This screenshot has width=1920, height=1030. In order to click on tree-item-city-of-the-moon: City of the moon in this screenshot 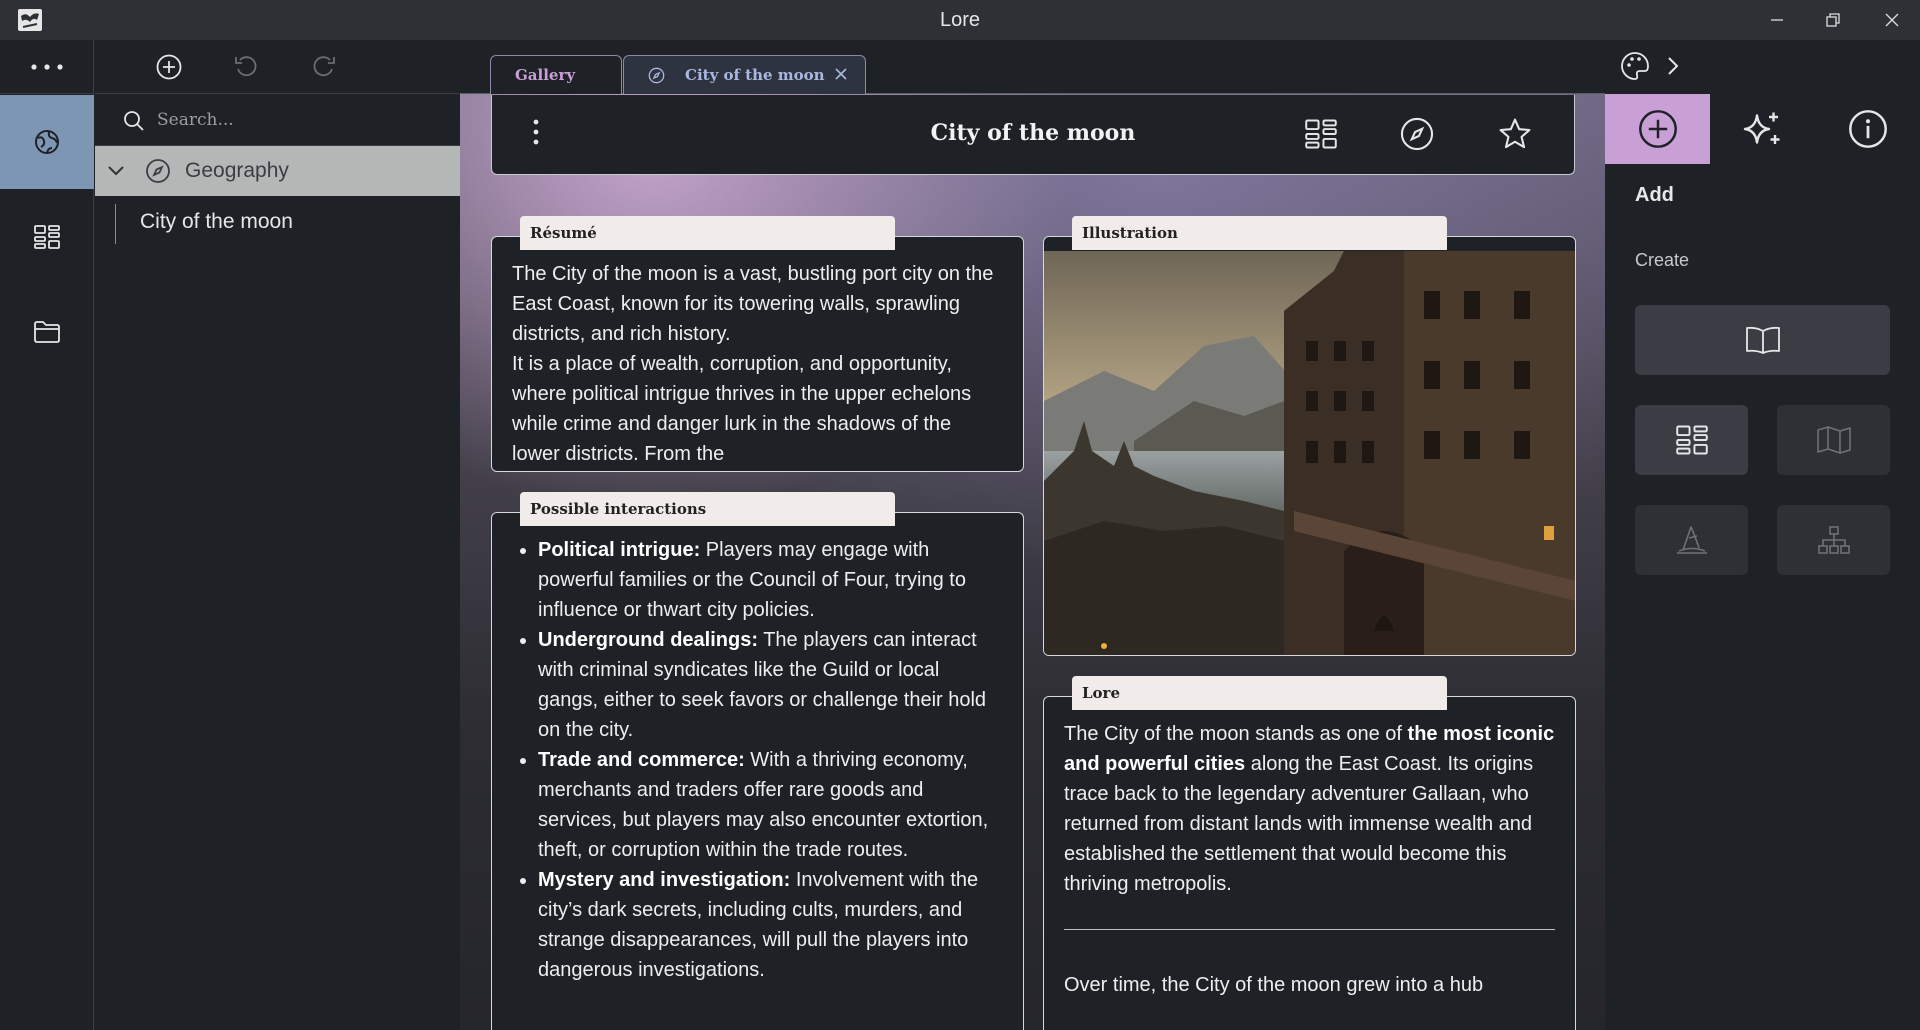, I will do `click(204, 224)`.